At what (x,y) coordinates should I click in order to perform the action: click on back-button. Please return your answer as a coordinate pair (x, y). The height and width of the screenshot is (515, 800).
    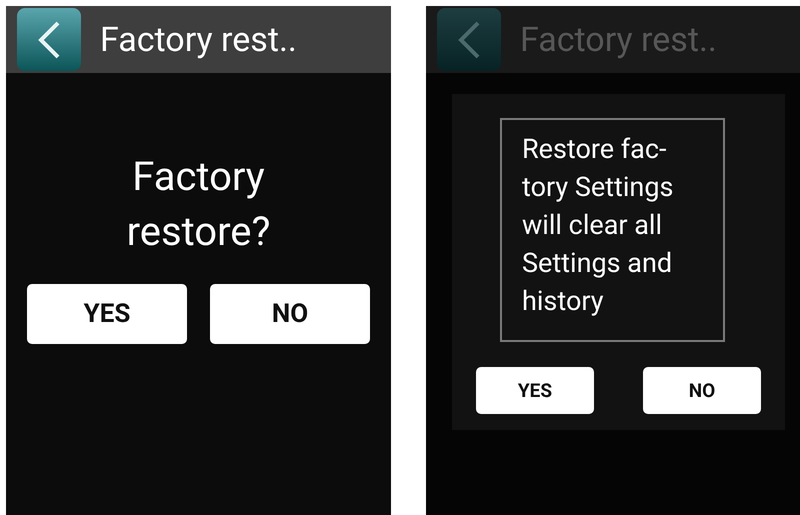
    Looking at the image, I should click on (49, 39).